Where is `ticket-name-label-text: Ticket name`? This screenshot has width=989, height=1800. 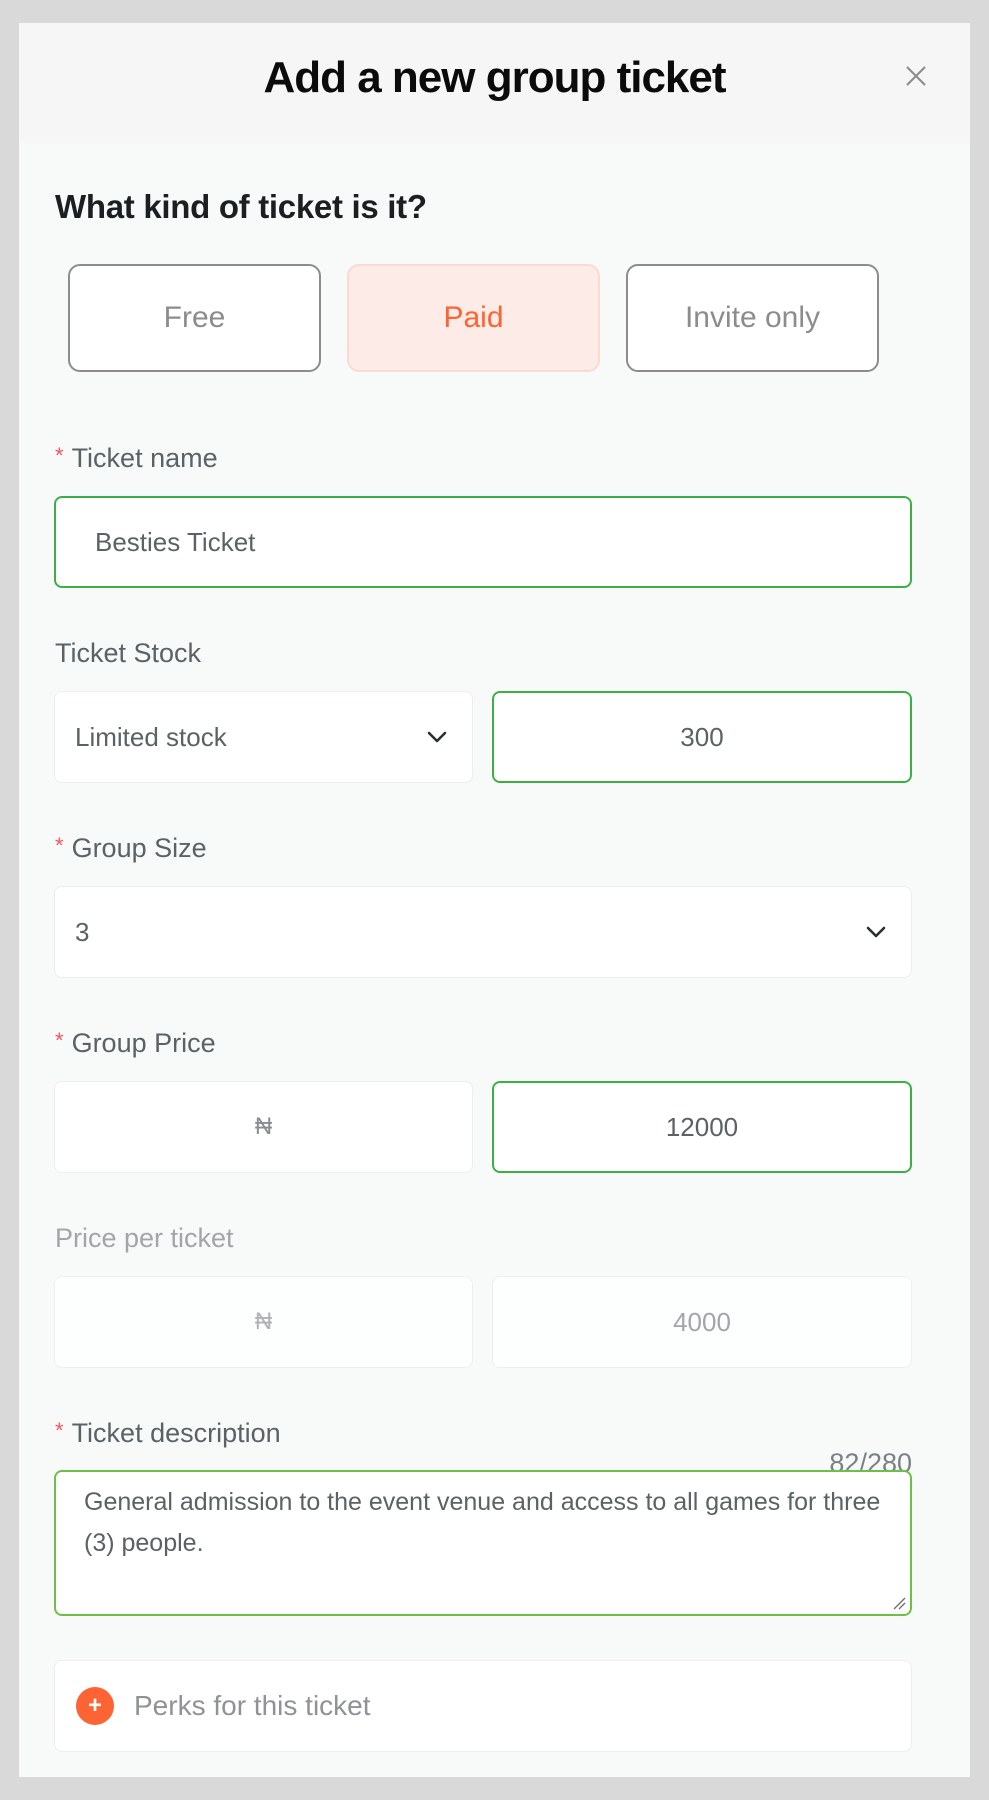
ticket-name-label-text: Ticket name is located at coordinates (144, 458).